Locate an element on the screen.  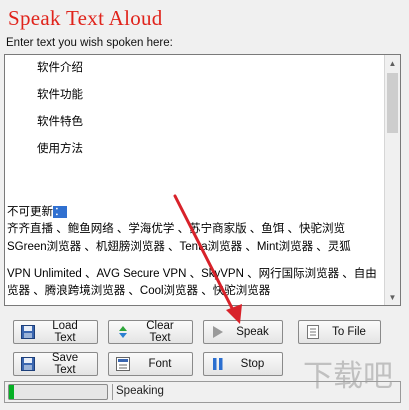
load-text-button: Load Text is located at coordinates (55, 332).